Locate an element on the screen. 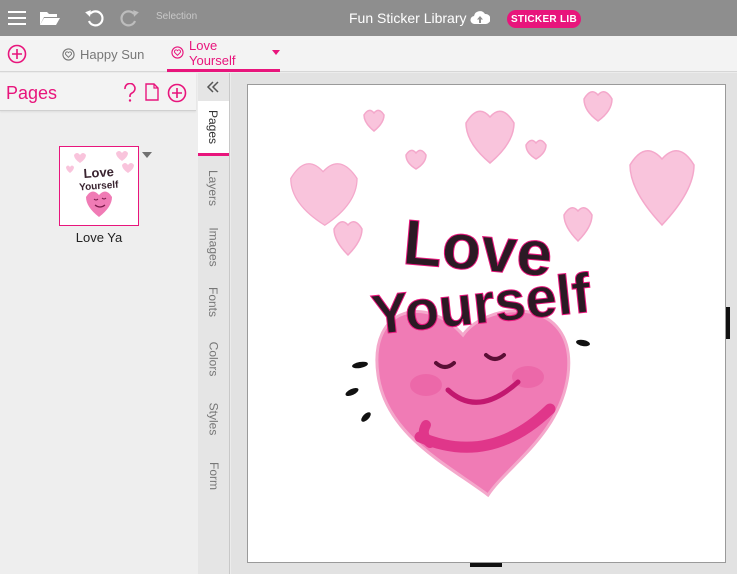 This screenshot has width=737, height=574. svg-text: Yourself is located at coordinates (99, 187).